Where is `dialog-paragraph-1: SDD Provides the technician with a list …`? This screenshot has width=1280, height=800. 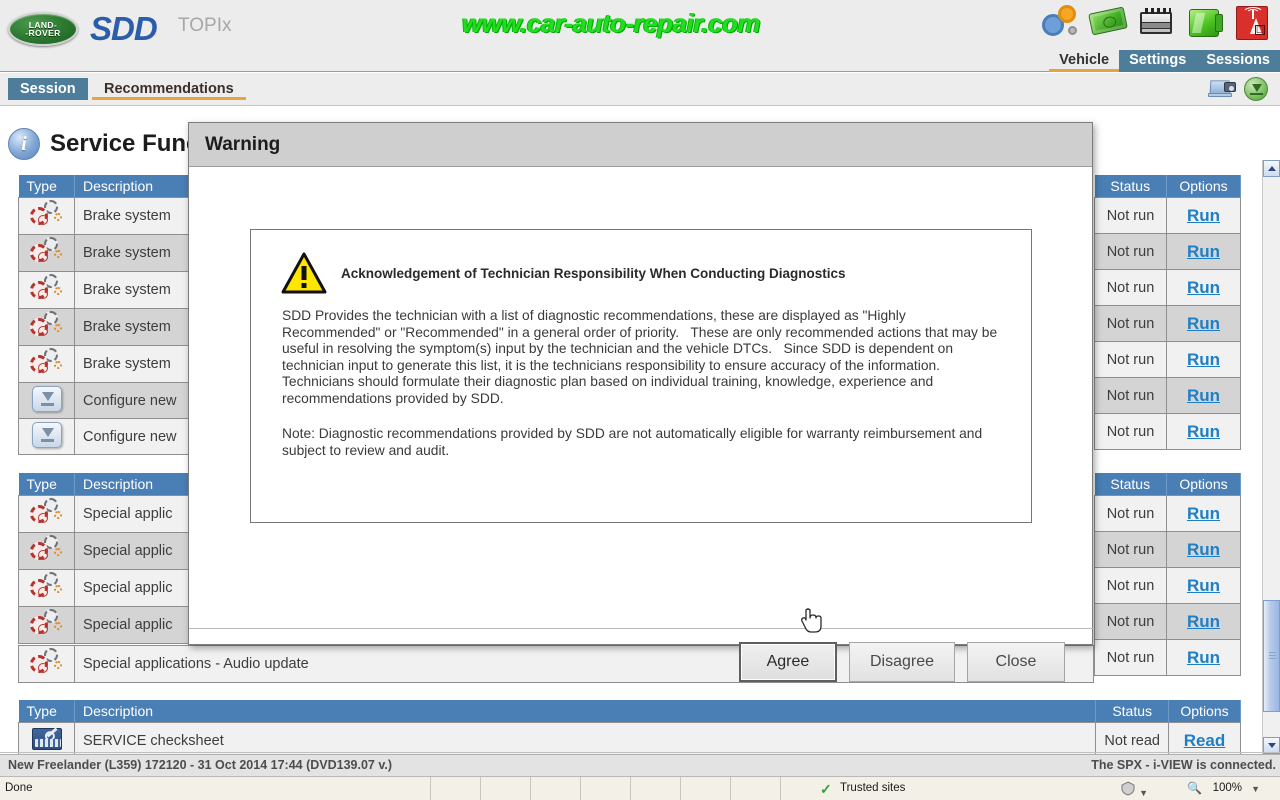
dialog-paragraph-1: SDD Provides the technician with a list … is located at coordinates (641, 357).